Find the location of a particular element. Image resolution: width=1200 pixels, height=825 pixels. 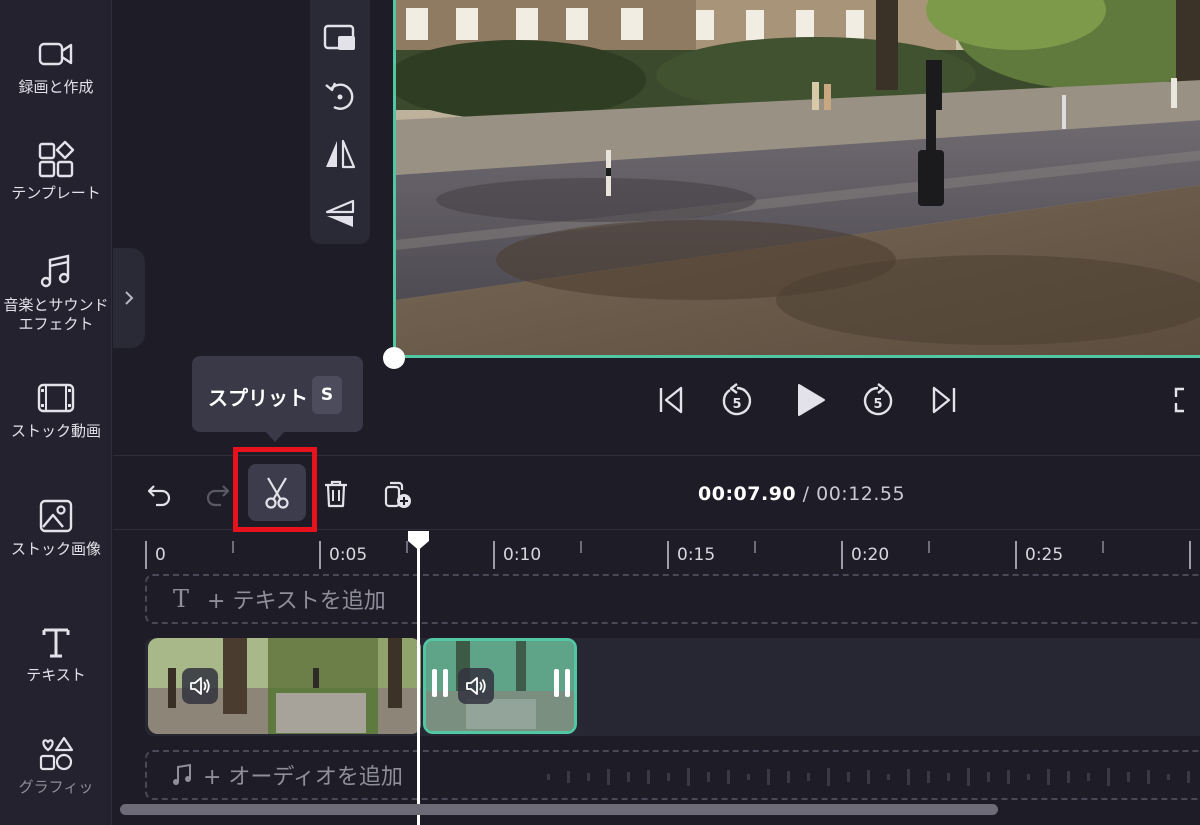

flip-vertical-button is located at coordinates (340, 214).